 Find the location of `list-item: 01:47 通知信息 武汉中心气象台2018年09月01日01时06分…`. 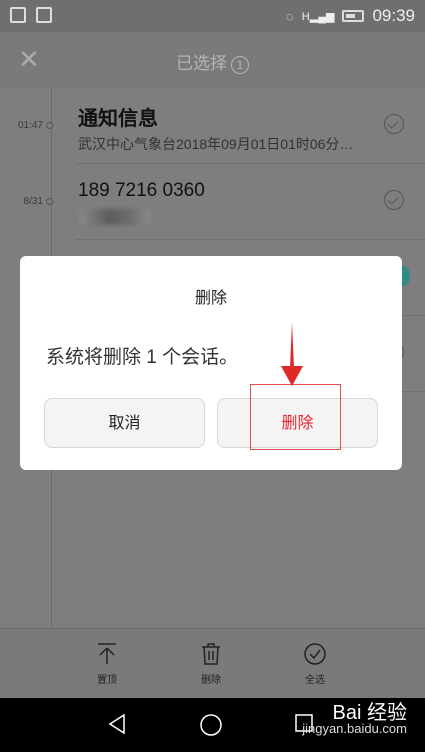

list-item: 01:47 通知信息 武汉中心气象台2018年09月01日01时06分… is located at coordinates (212, 126).